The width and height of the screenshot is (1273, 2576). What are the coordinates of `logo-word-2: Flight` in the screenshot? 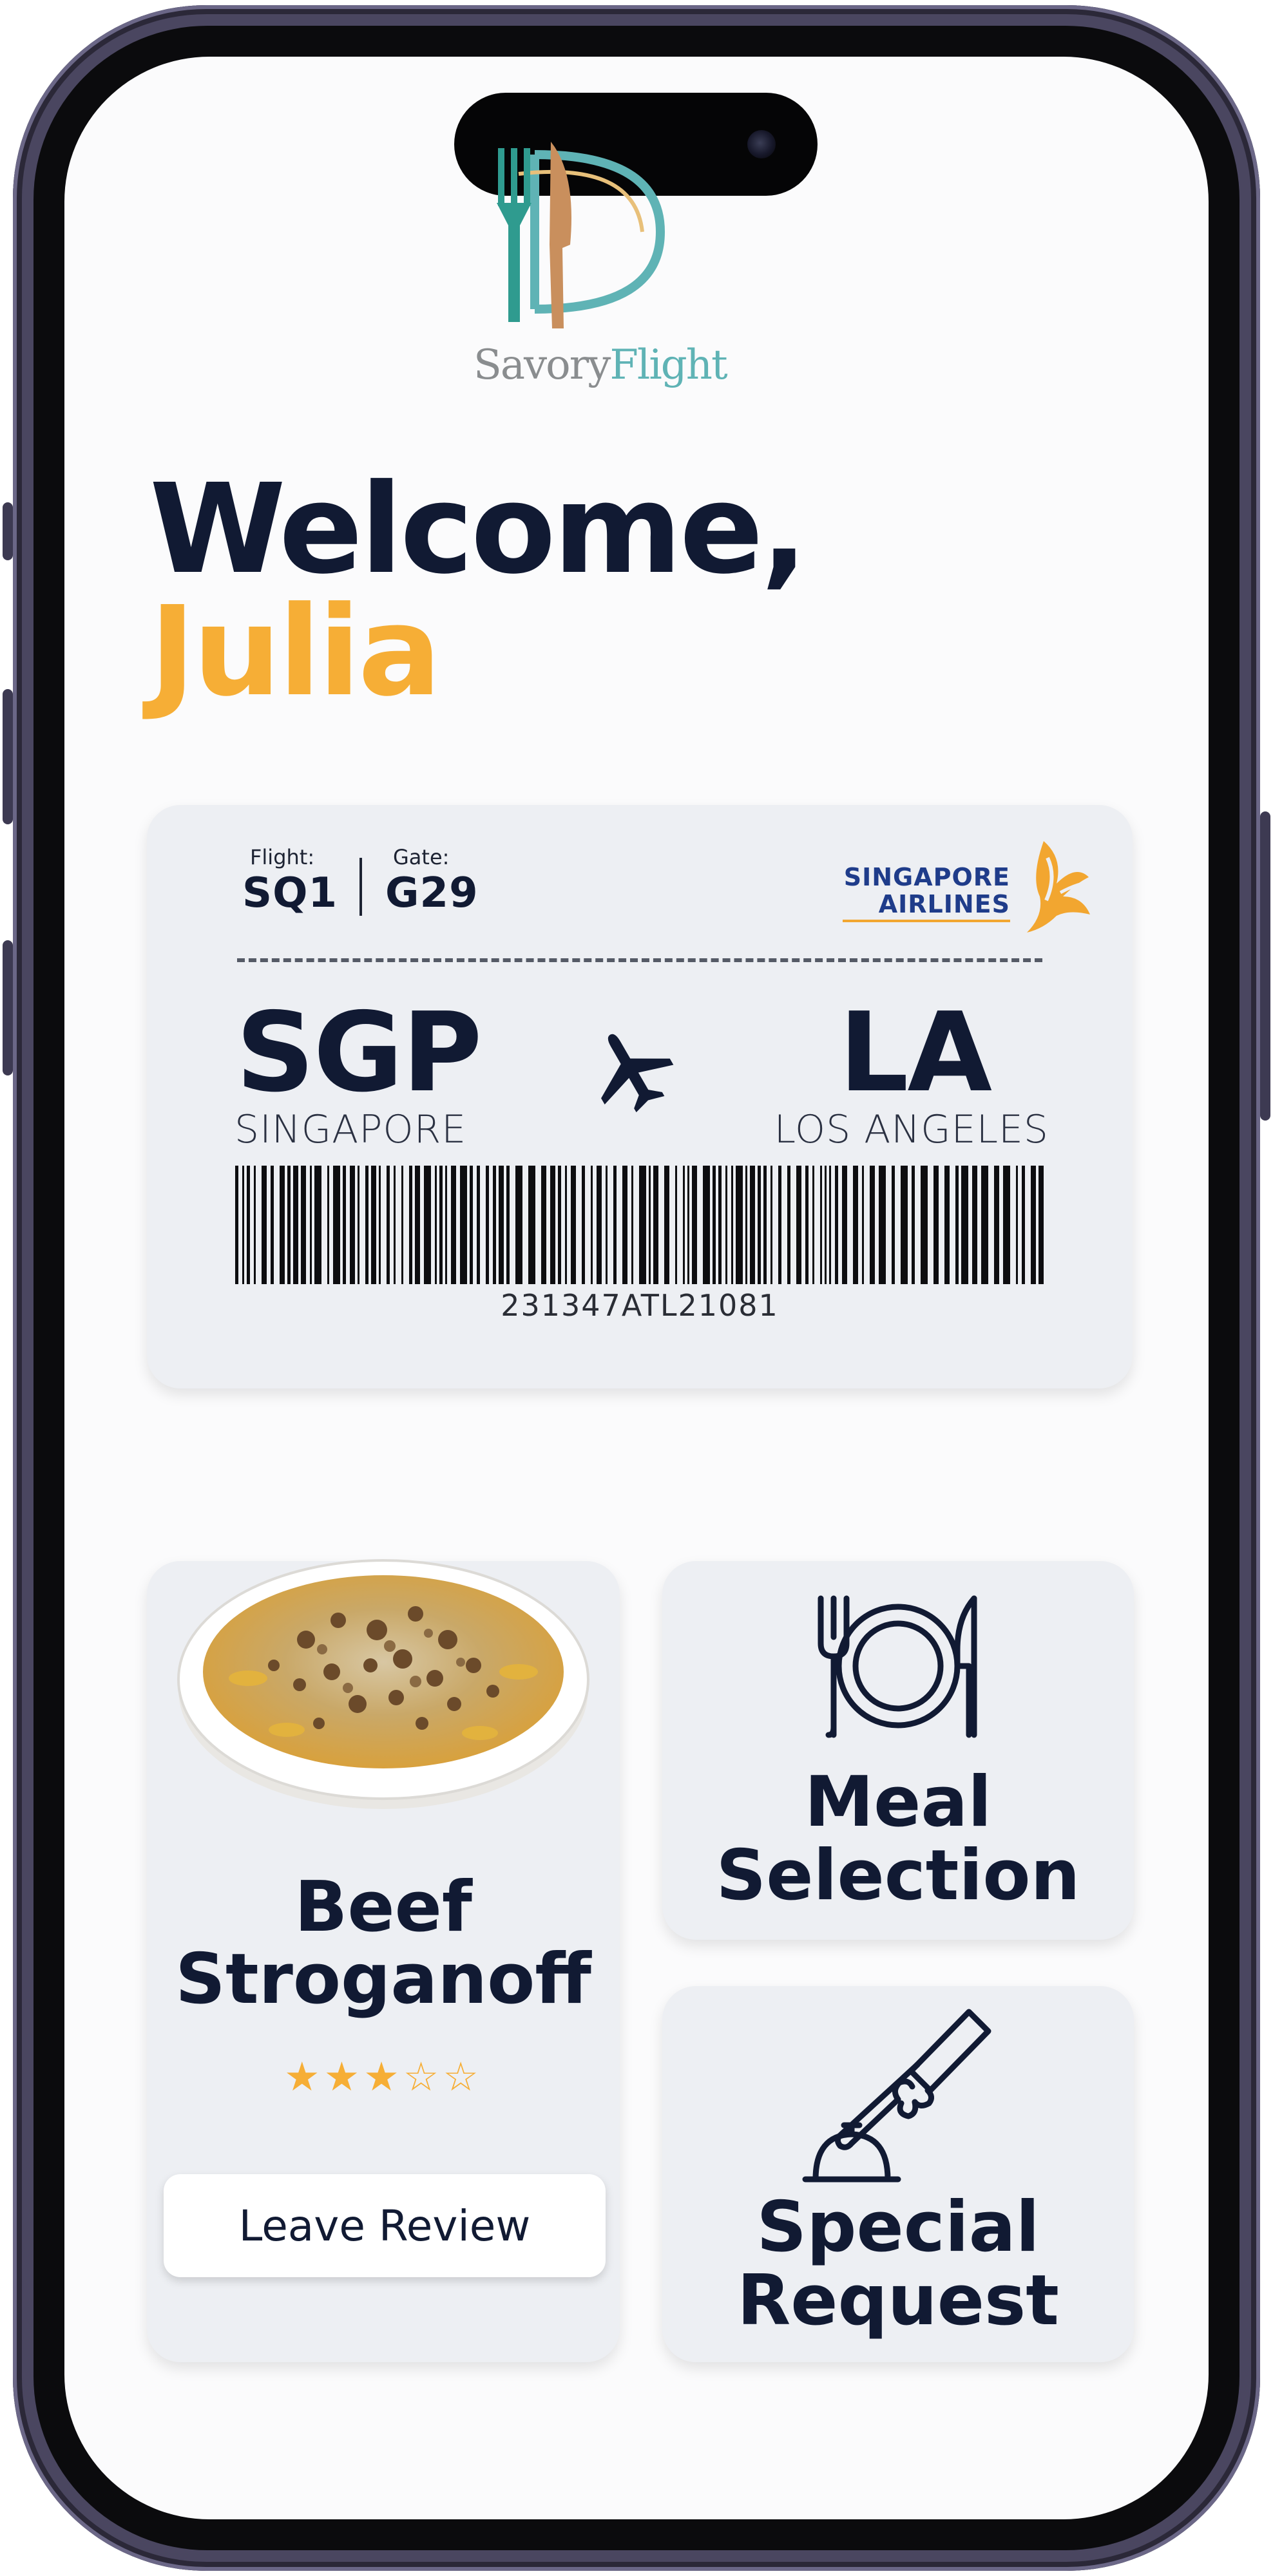 It's located at (668, 365).